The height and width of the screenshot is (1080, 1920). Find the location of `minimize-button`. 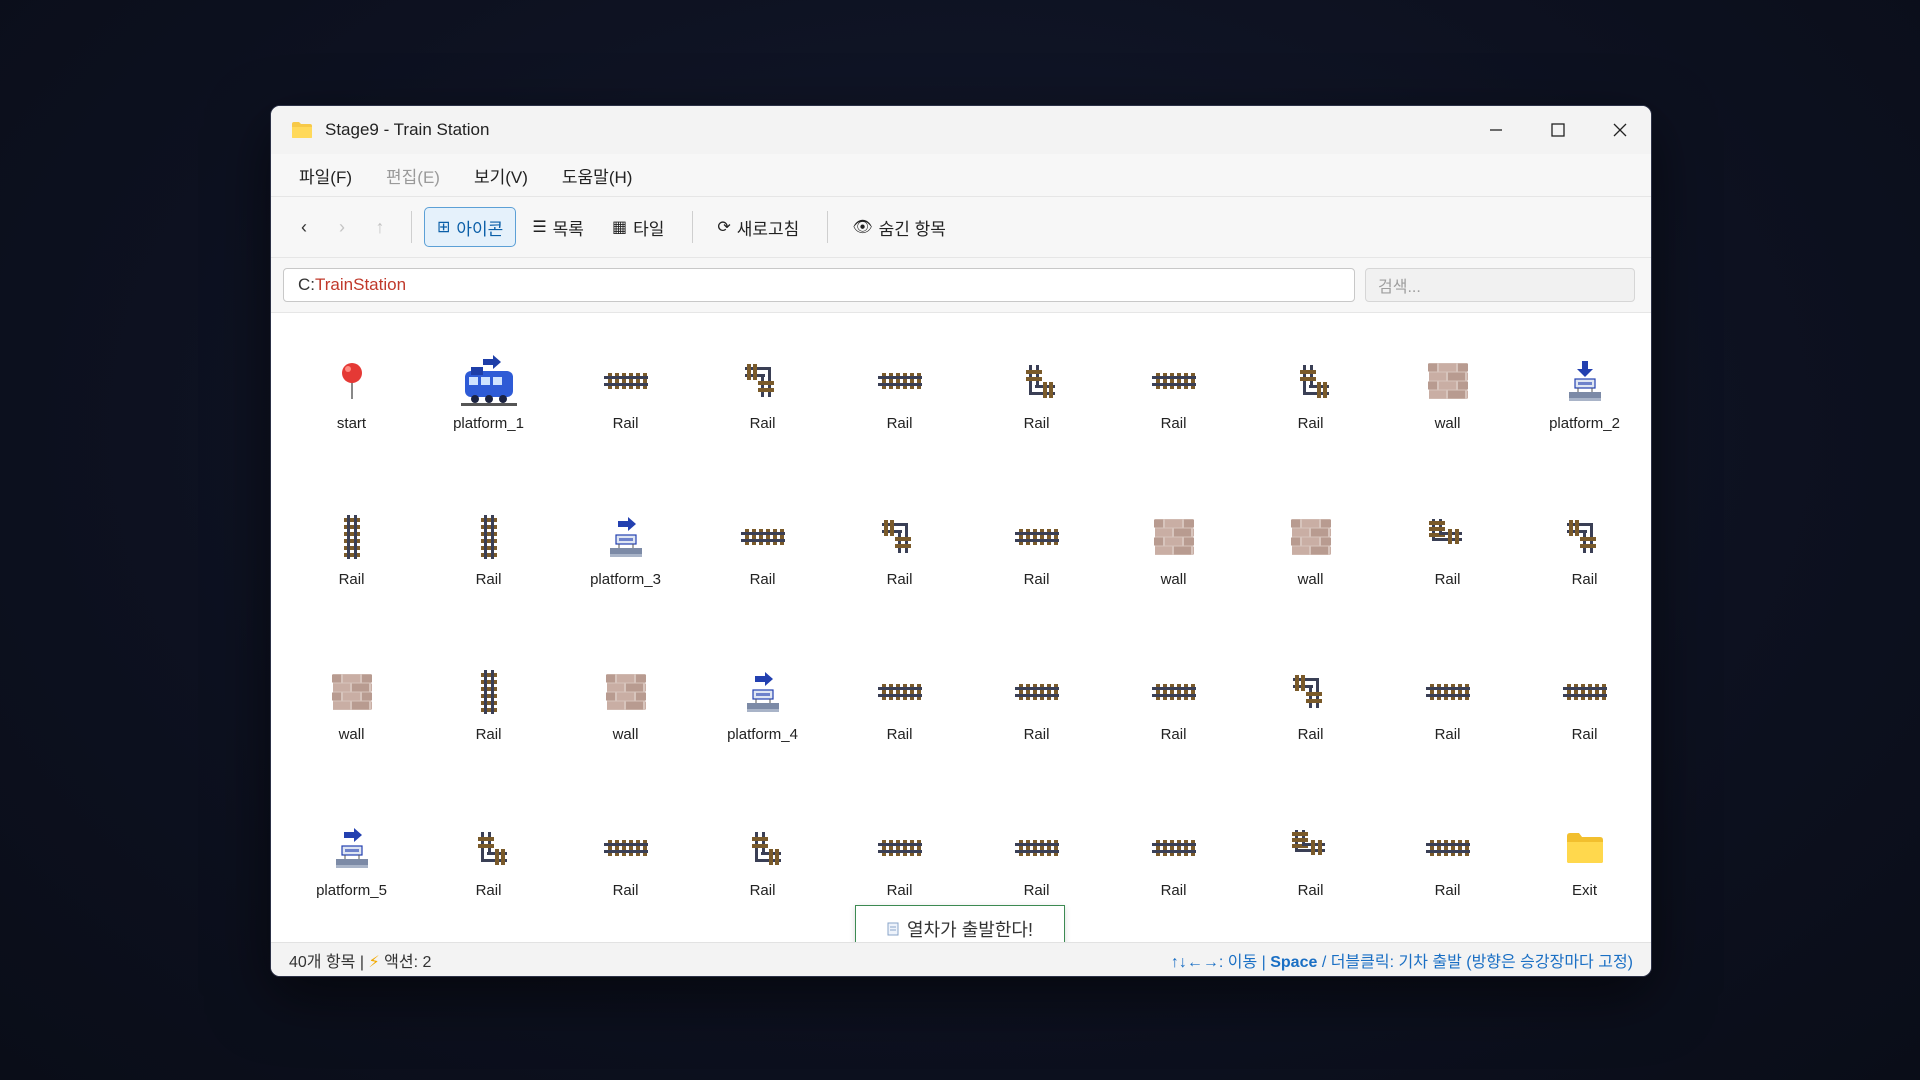

minimize-button is located at coordinates (1496, 130).